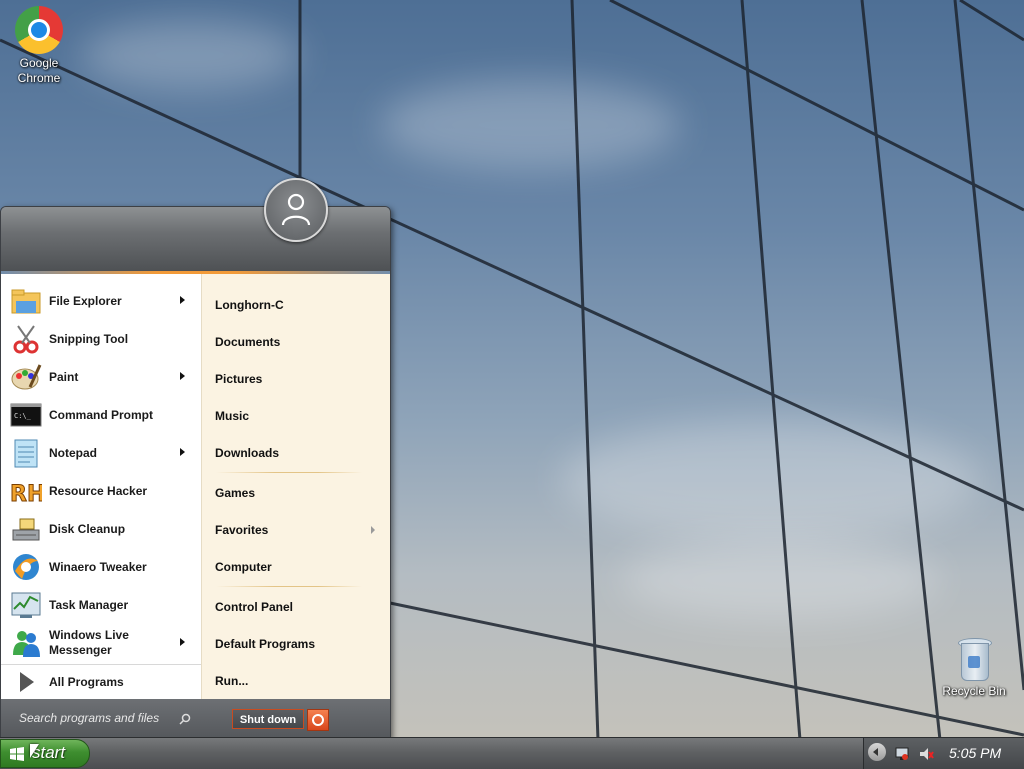  Describe the element at coordinates (64, 376) in the screenshot. I see `program-label: Paint` at that location.